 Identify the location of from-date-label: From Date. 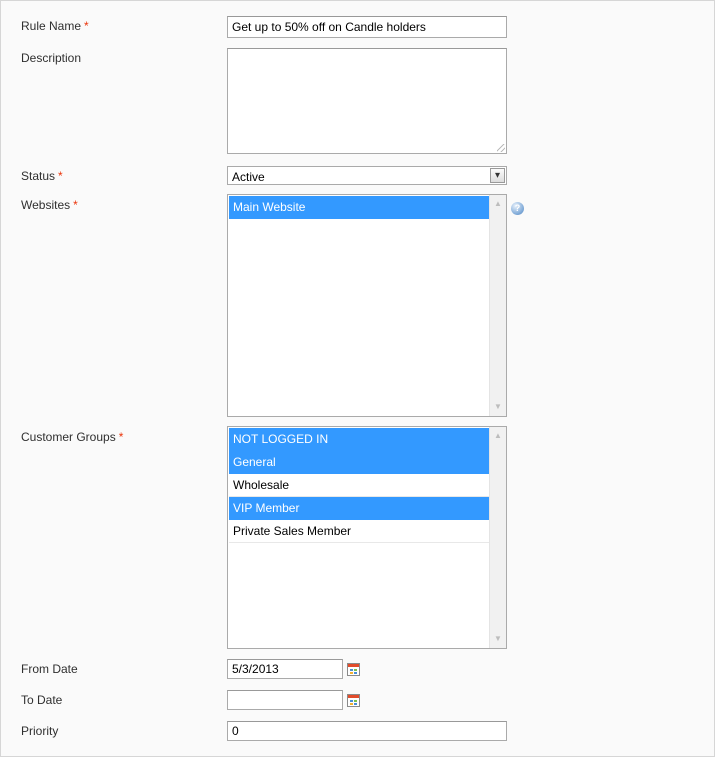
(49, 669).